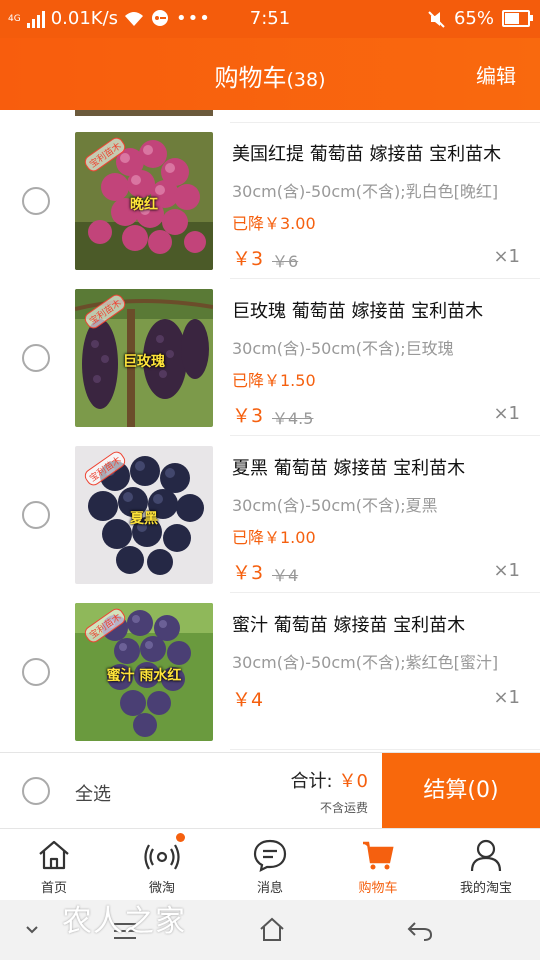 Image resolution: width=540 pixels, height=960 pixels. I want to click on product-name: 巨玫瑰 葡萄苗 嫁接苗 宝利苗木, so click(357, 310).